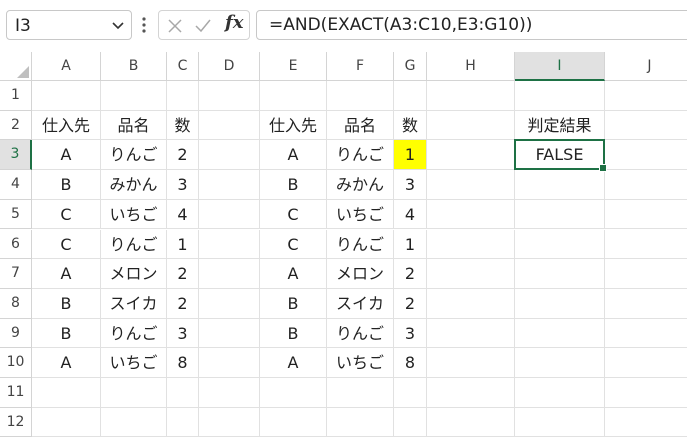  I want to click on cell-h12, so click(471, 422).